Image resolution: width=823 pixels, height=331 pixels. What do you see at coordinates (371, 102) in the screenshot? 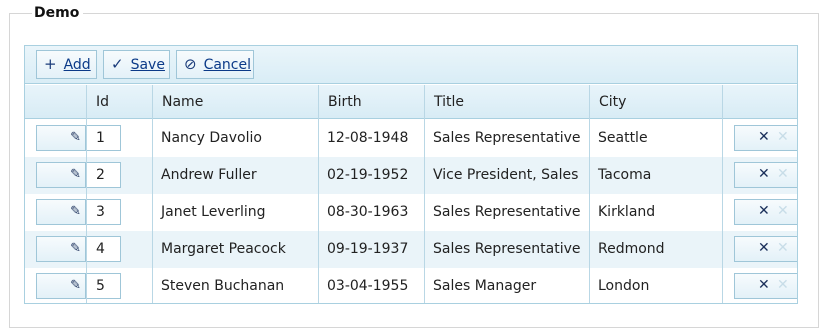
I see `header-birth: Birth` at bounding box center [371, 102].